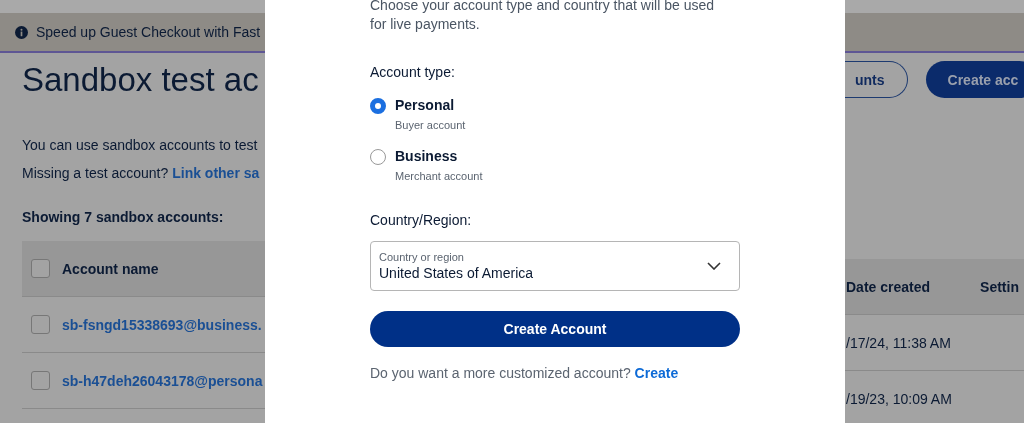  I want to click on column-header: Account name, so click(110, 268).